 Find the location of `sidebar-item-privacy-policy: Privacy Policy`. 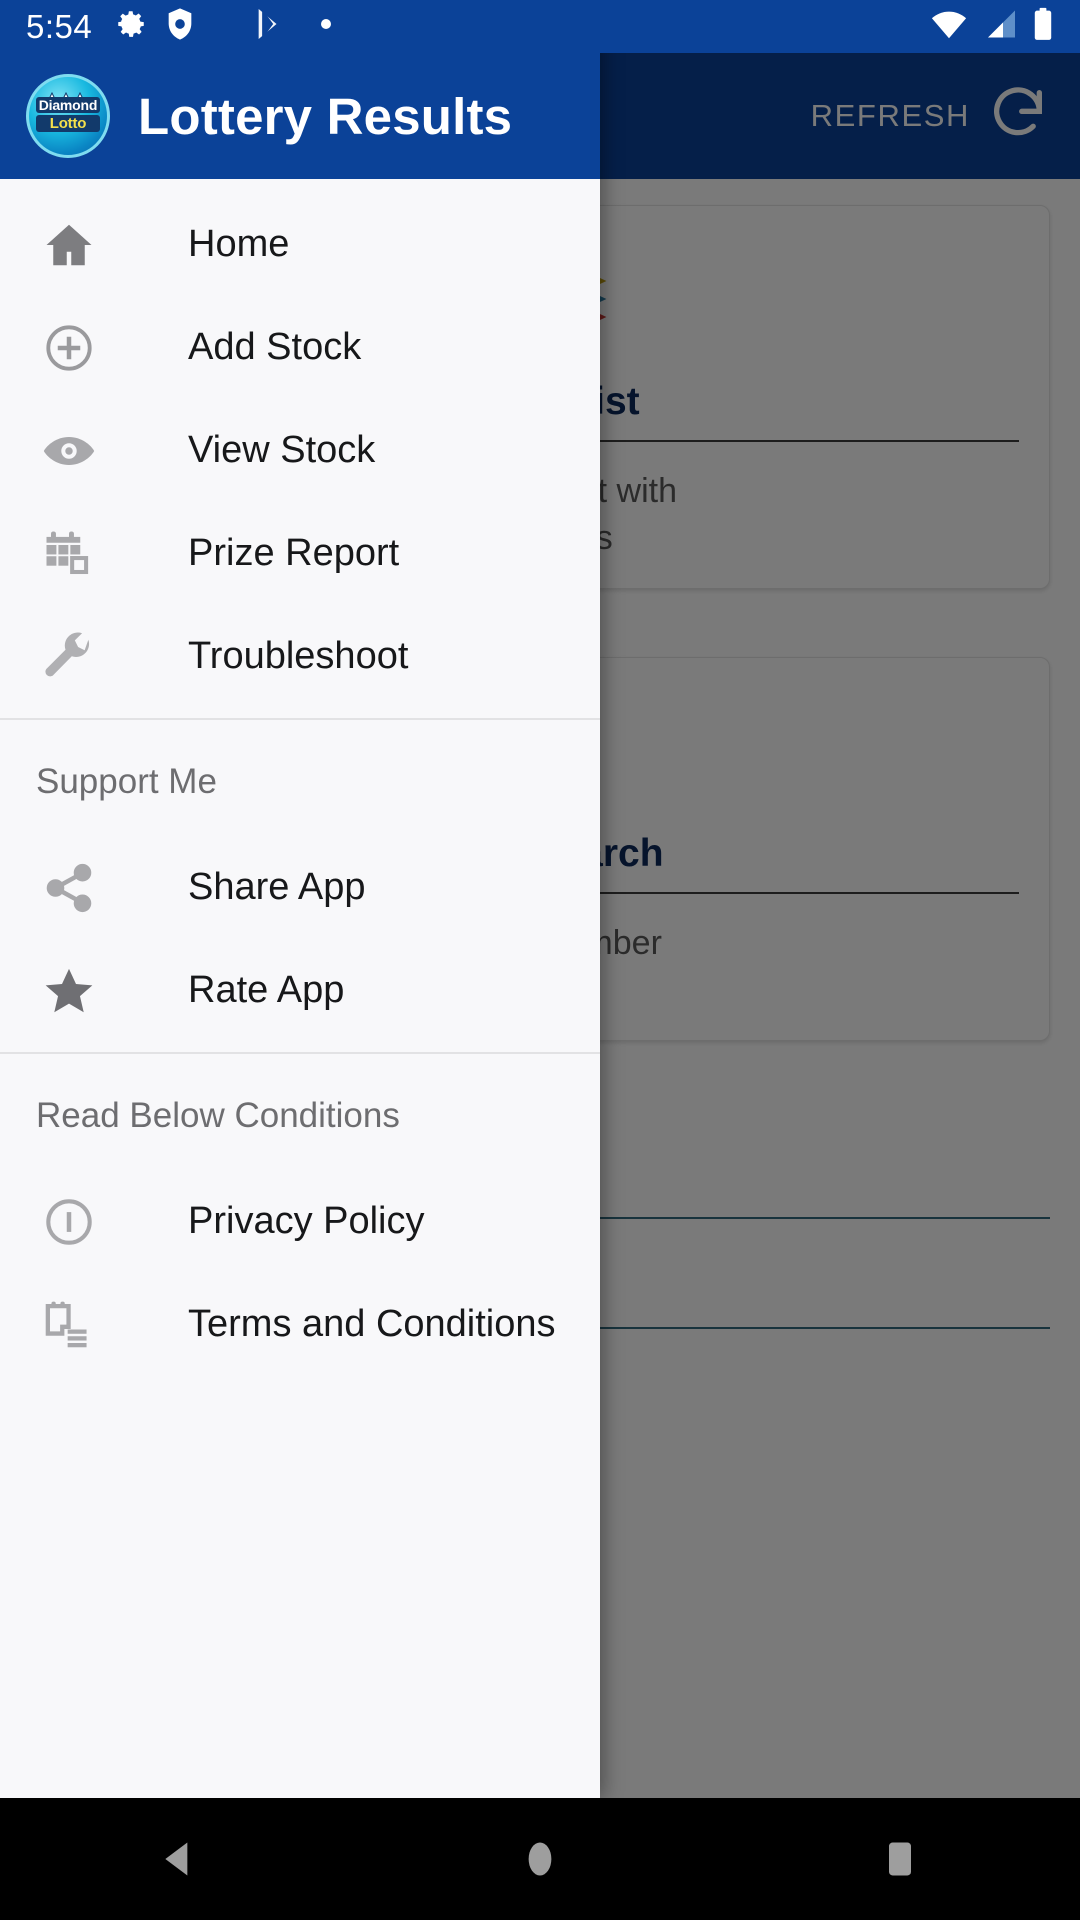

sidebar-item-privacy-policy: Privacy Policy is located at coordinates (300, 1221).